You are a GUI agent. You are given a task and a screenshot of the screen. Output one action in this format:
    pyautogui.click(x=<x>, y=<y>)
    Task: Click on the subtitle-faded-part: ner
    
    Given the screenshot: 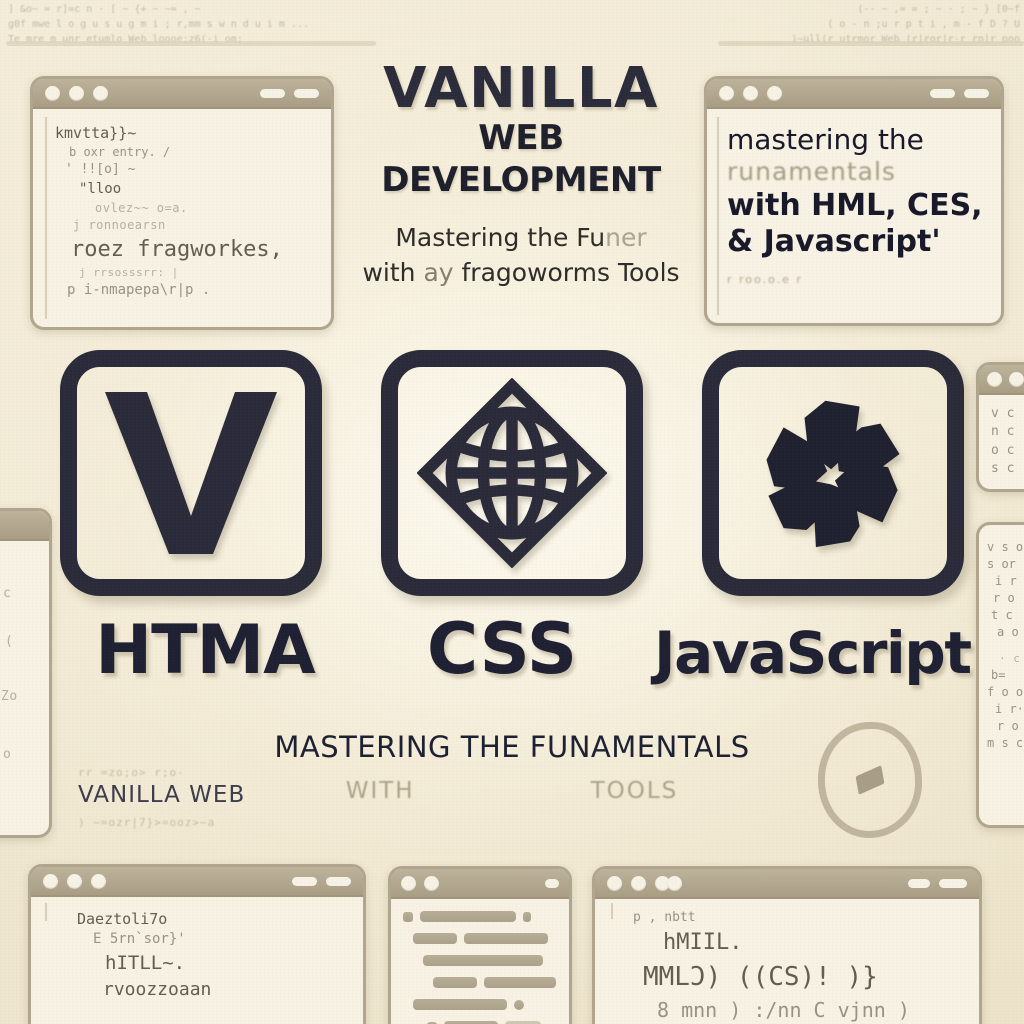 What is the action you would take?
    pyautogui.click(x=626, y=237)
    